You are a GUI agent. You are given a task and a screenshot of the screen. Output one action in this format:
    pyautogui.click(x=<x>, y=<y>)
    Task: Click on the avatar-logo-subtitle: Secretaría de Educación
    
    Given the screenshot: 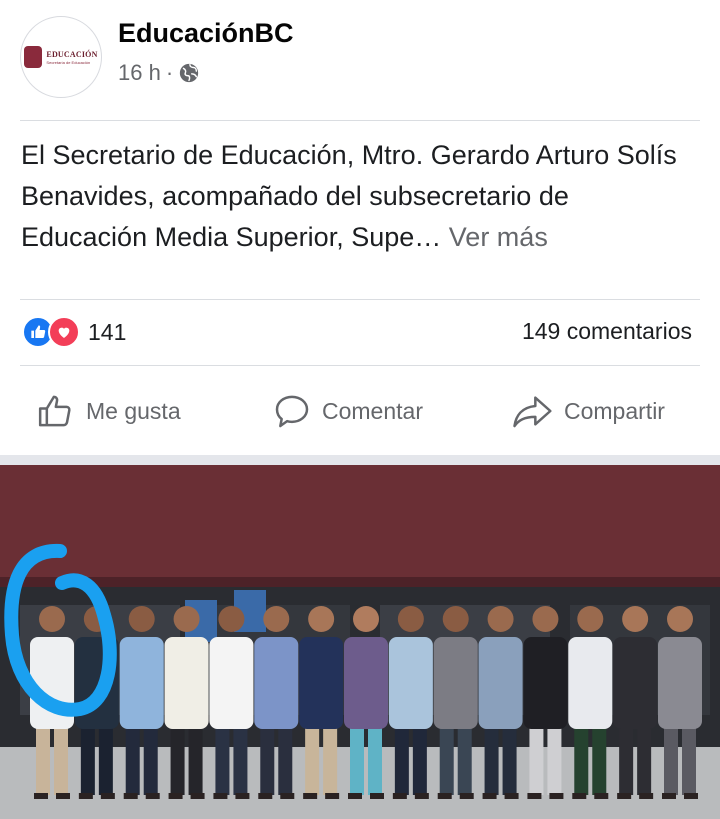 What is the action you would take?
    pyautogui.click(x=68, y=62)
    